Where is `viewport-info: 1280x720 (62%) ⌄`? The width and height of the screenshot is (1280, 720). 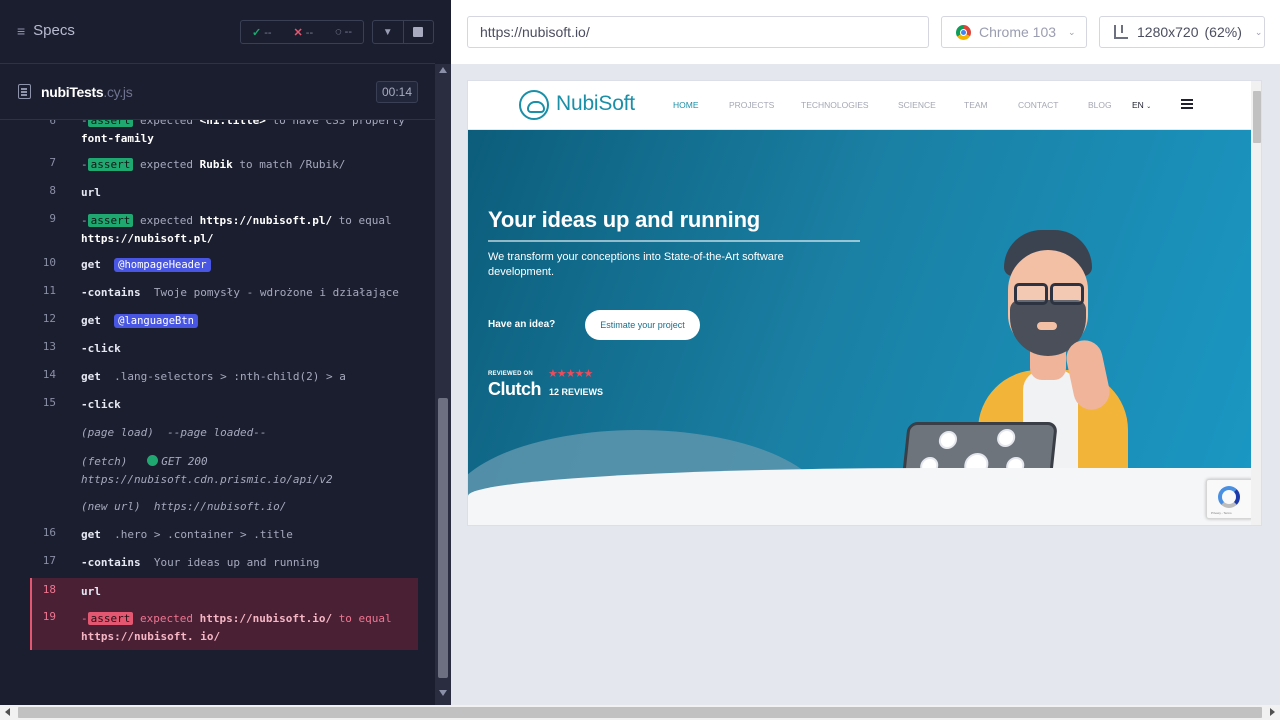
viewport-info: 1280x720 (62%) ⌄ is located at coordinates (1182, 32).